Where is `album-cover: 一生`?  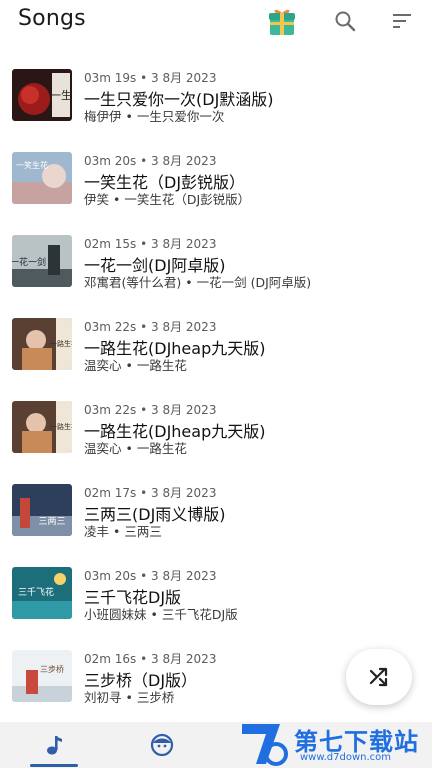
album-cover: 一生 is located at coordinates (42, 95).